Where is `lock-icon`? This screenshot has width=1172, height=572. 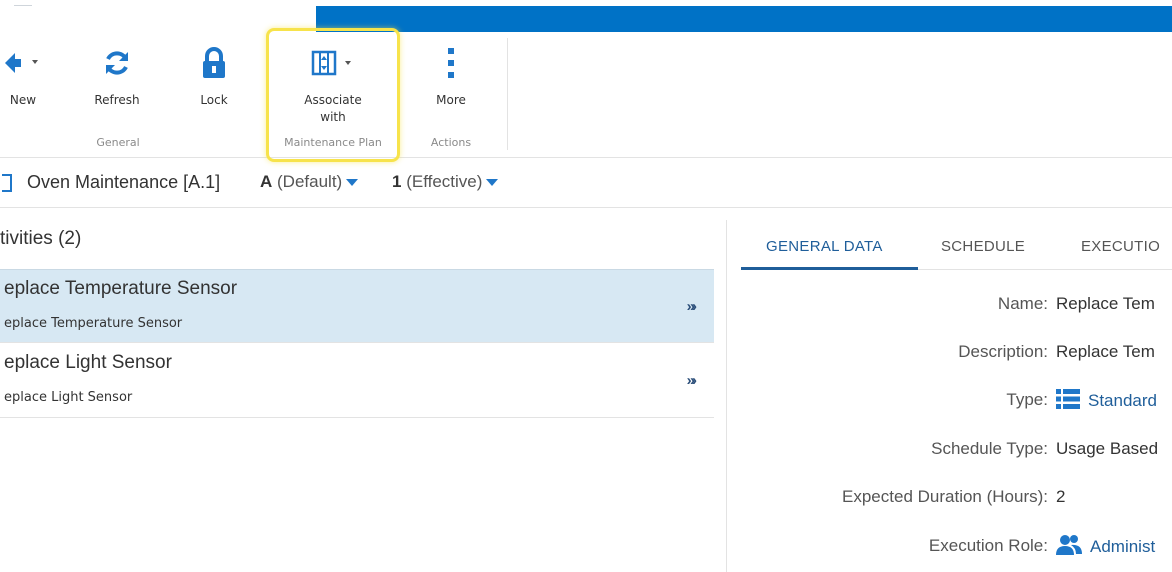
lock-icon is located at coordinates (214, 63).